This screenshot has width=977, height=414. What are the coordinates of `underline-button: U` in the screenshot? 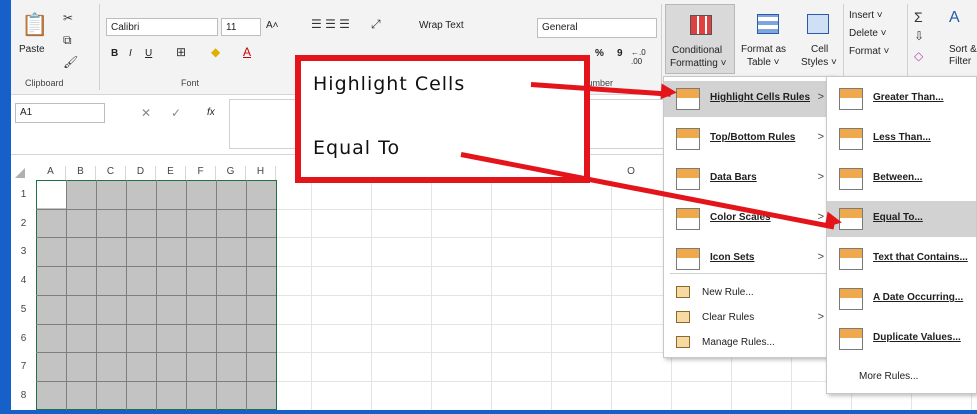 It's located at (148, 53).